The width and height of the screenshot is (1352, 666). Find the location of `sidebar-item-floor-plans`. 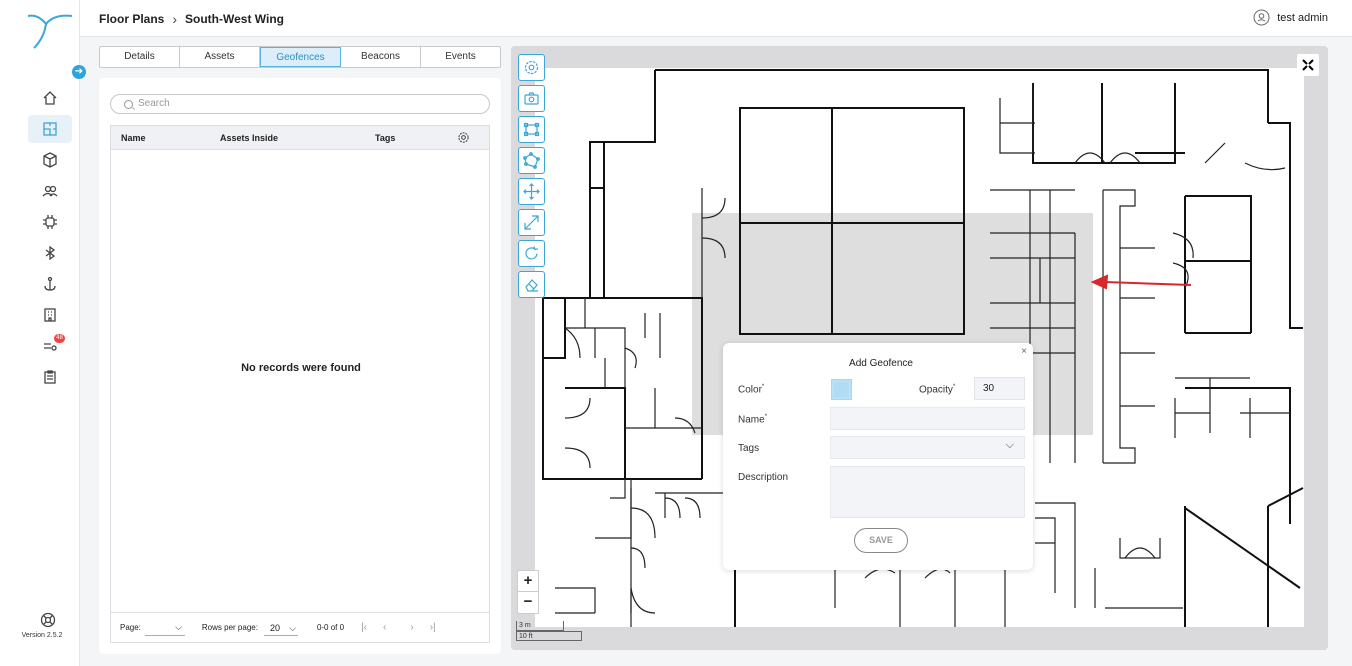

sidebar-item-floor-plans is located at coordinates (50, 129).